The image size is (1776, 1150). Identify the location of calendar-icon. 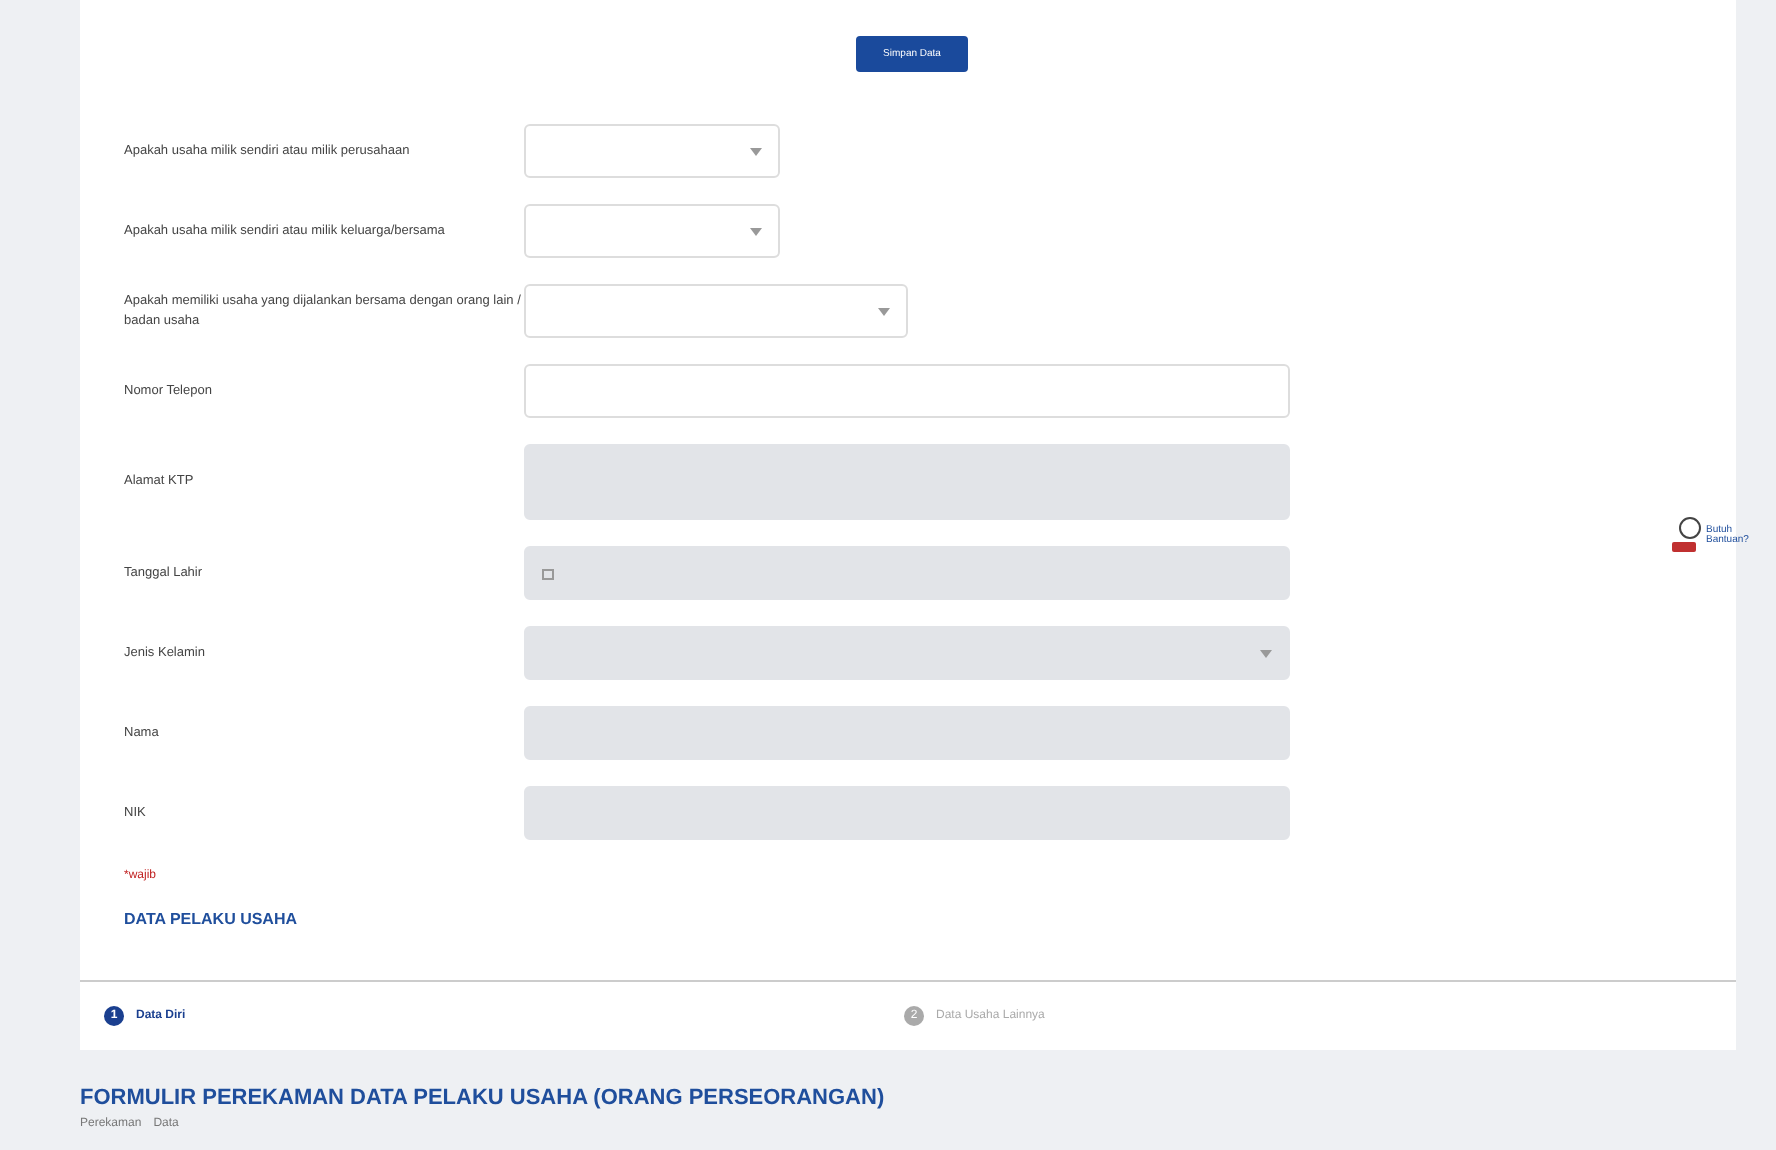
(548, 573).